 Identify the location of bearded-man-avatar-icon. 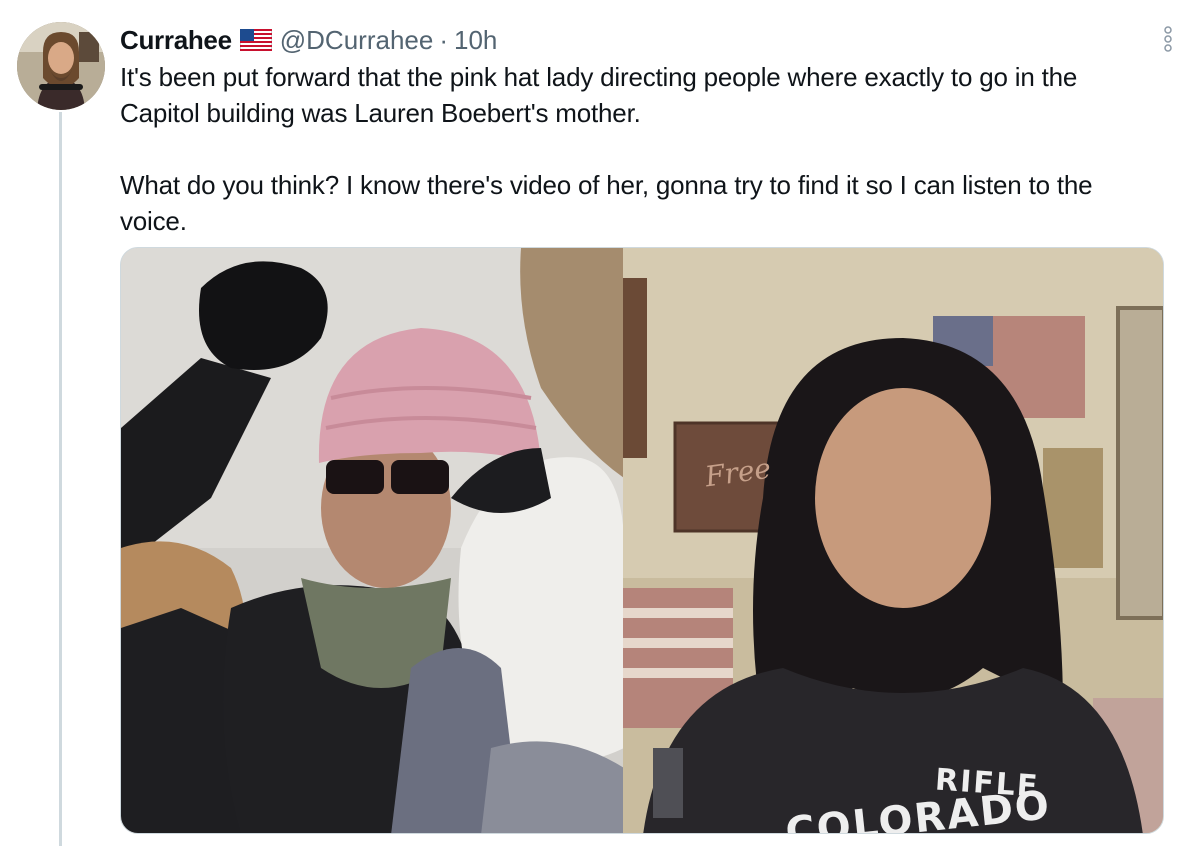
(61, 66).